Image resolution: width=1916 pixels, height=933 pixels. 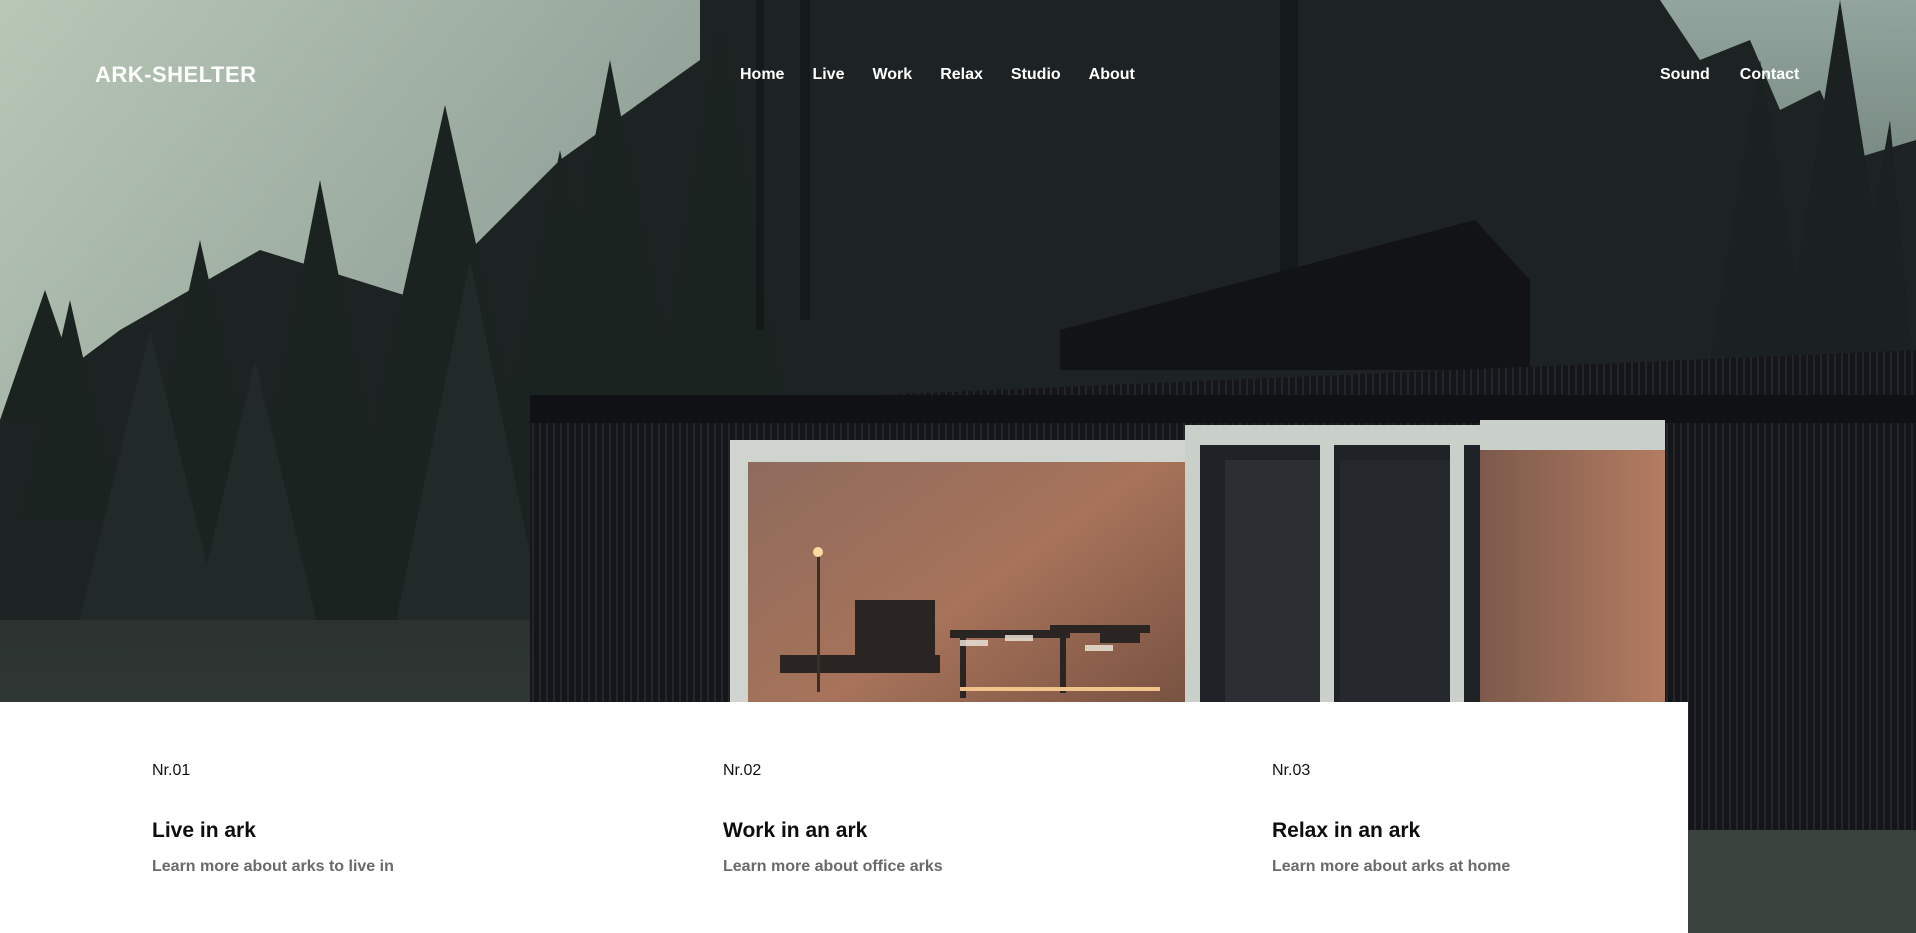 What do you see at coordinates (1291, 770) in the screenshot?
I see `feature-number: Nr.03` at bounding box center [1291, 770].